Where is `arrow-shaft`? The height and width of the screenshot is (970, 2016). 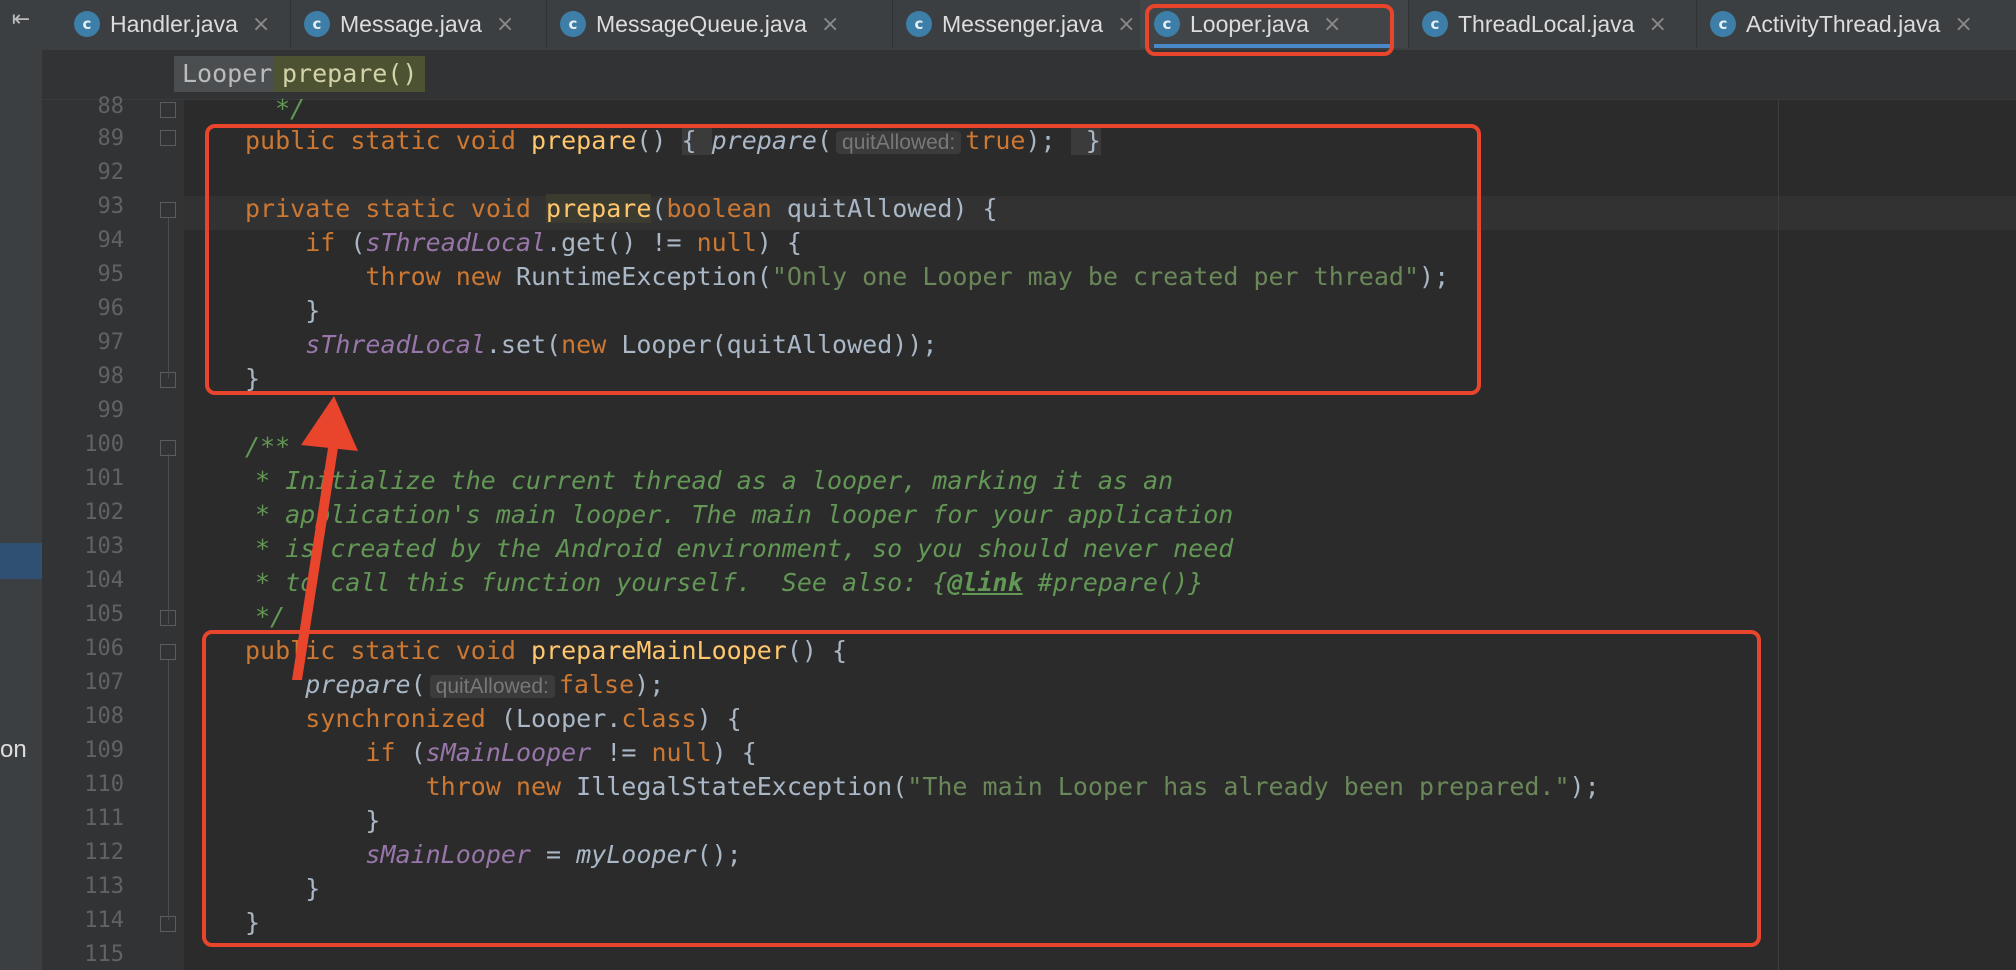
arrow-shaft is located at coordinates (316, 557).